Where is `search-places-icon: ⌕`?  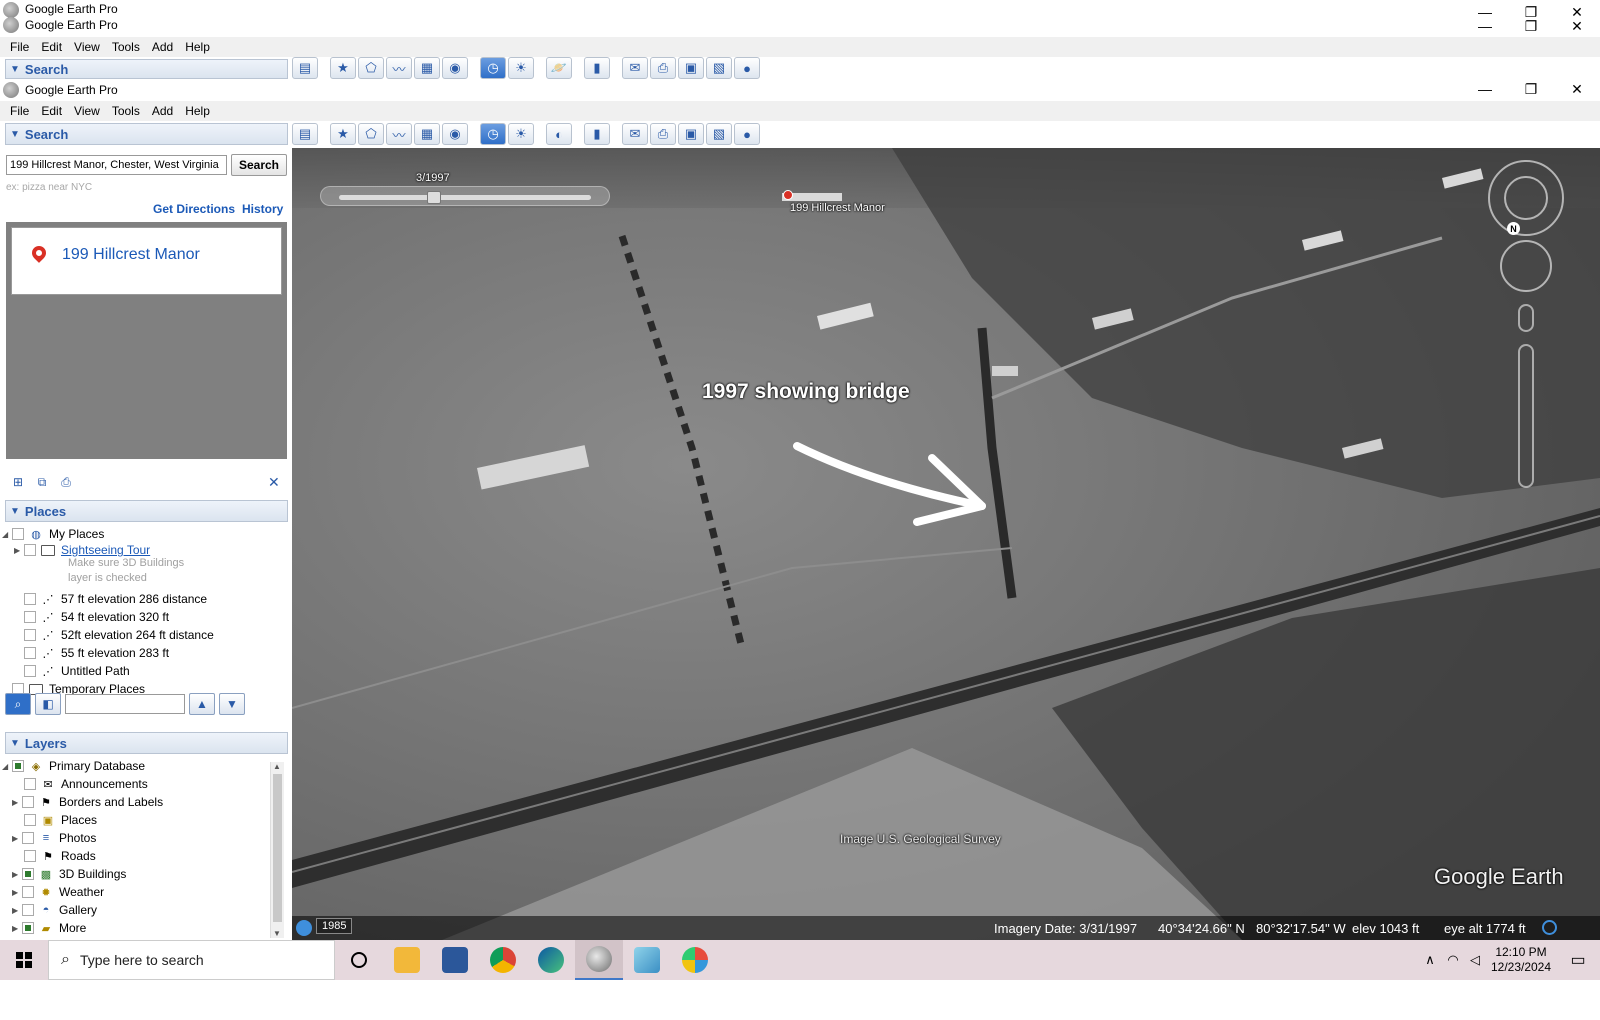
search-places-icon: ⌕ is located at coordinates (18, 704).